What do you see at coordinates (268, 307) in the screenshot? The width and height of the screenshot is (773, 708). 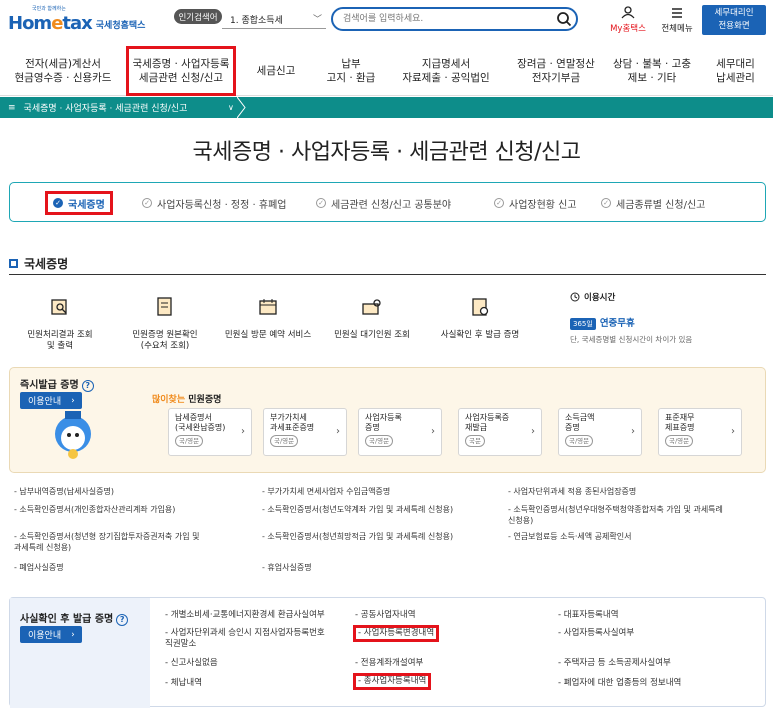 I see `calendar-icon` at bounding box center [268, 307].